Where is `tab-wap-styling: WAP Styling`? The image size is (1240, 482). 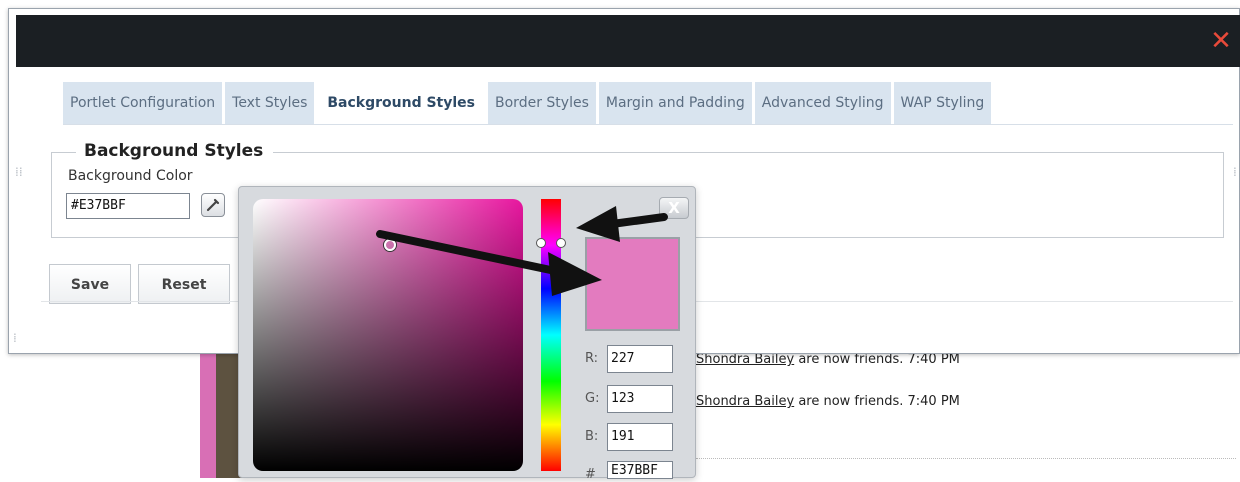
tab-wap-styling: WAP Styling is located at coordinates (942, 103).